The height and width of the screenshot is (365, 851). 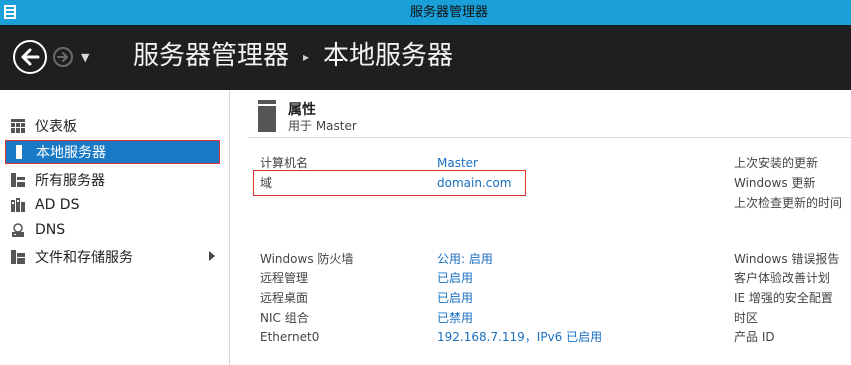 I want to click on arrow-left-icon, so click(x=30, y=57).